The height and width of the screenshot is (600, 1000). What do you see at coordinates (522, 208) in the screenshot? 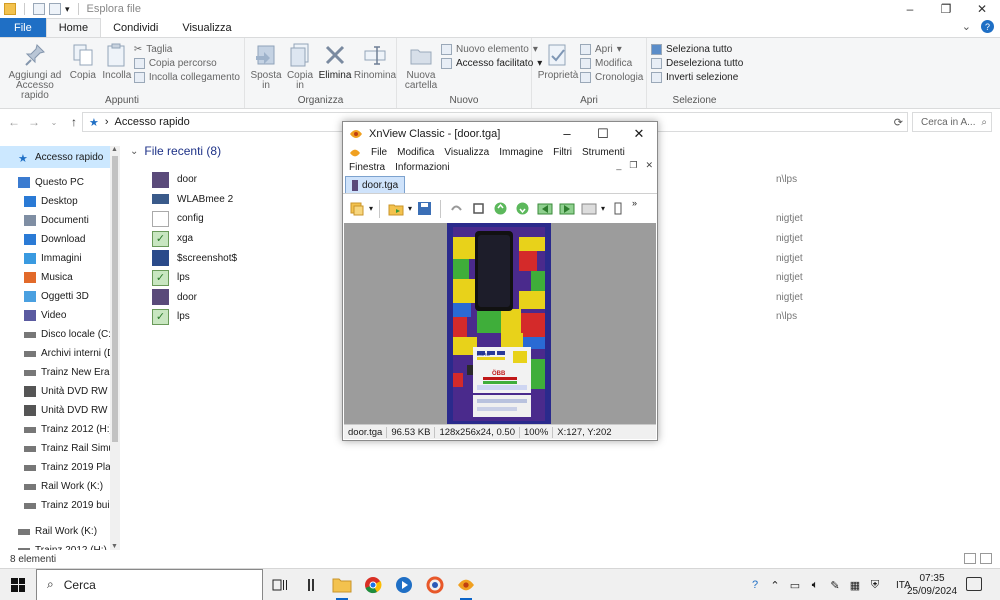
I see `rotate-right-icon` at bounding box center [522, 208].